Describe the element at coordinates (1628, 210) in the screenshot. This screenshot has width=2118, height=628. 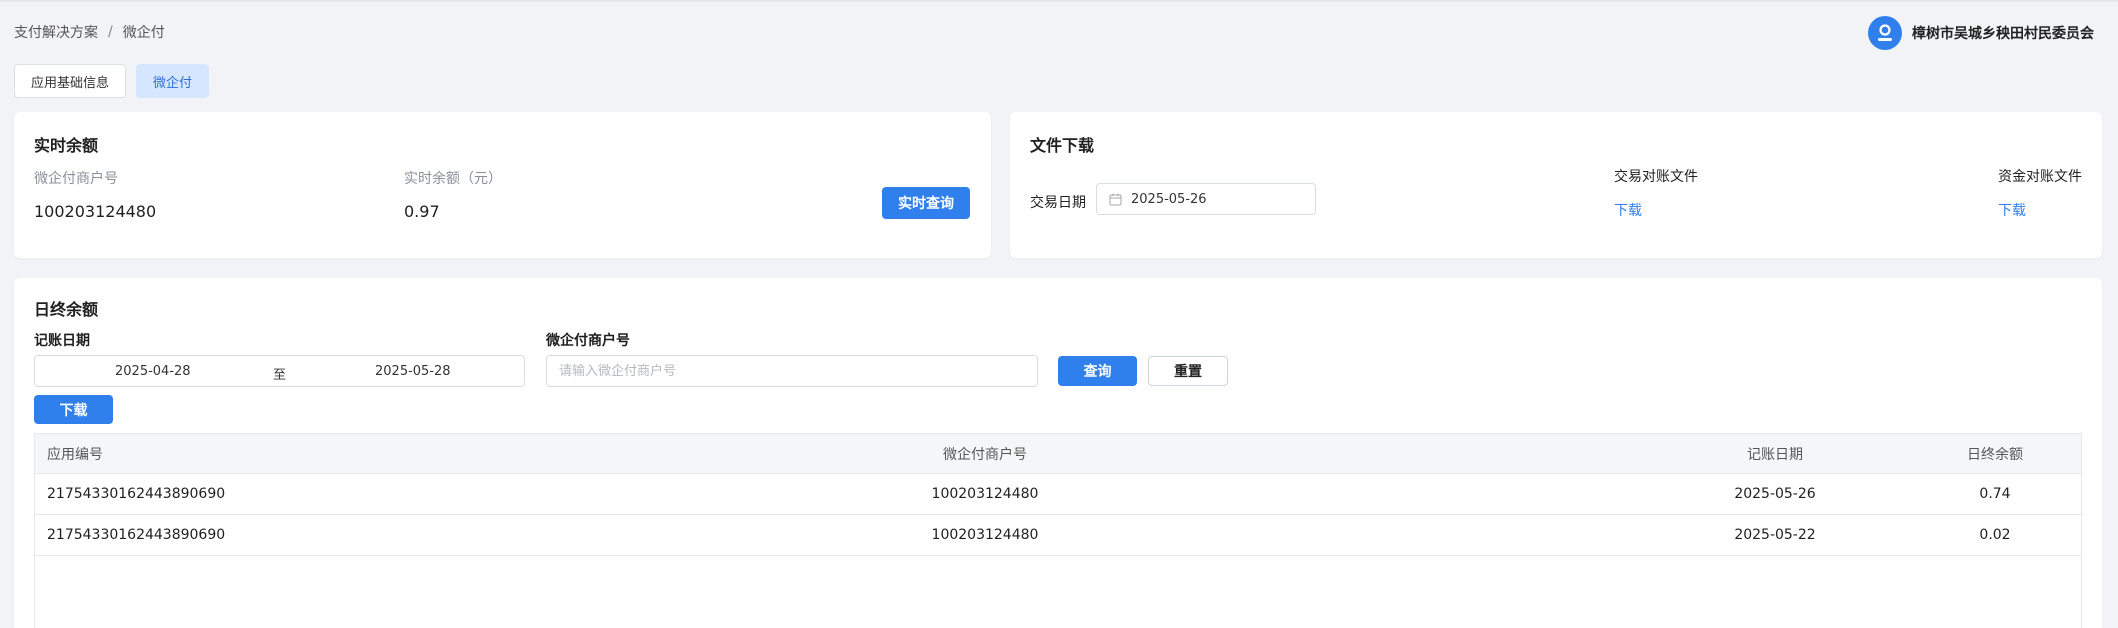
I see `trade-file-download-link: 下载` at that location.